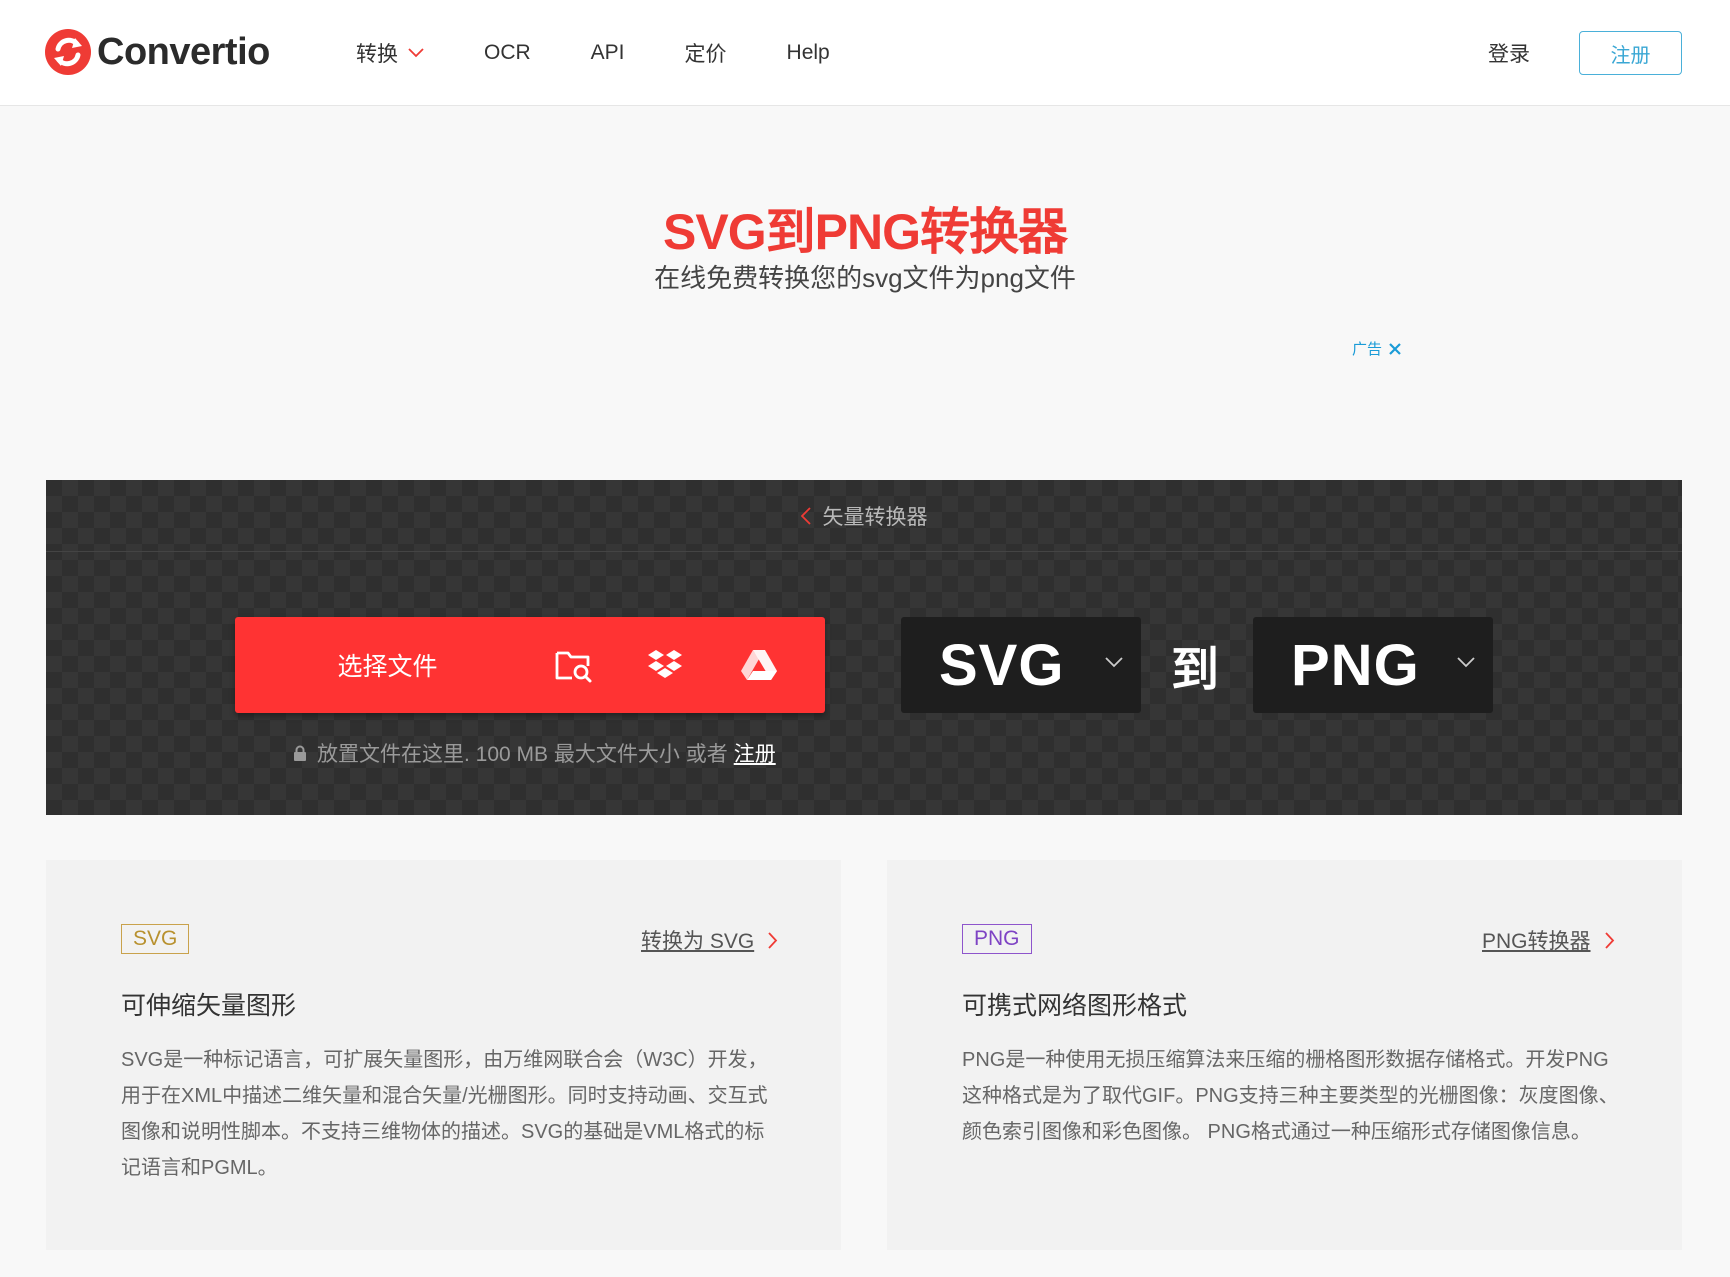  I want to click on nav-item-label: API, so click(607, 52).